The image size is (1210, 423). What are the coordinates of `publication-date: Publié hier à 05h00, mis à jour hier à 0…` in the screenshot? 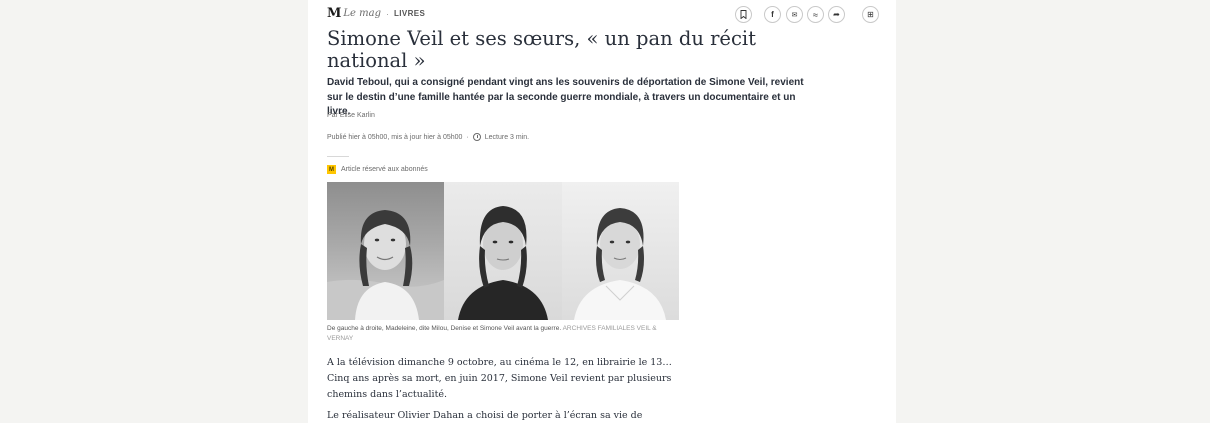 It's located at (395, 137).